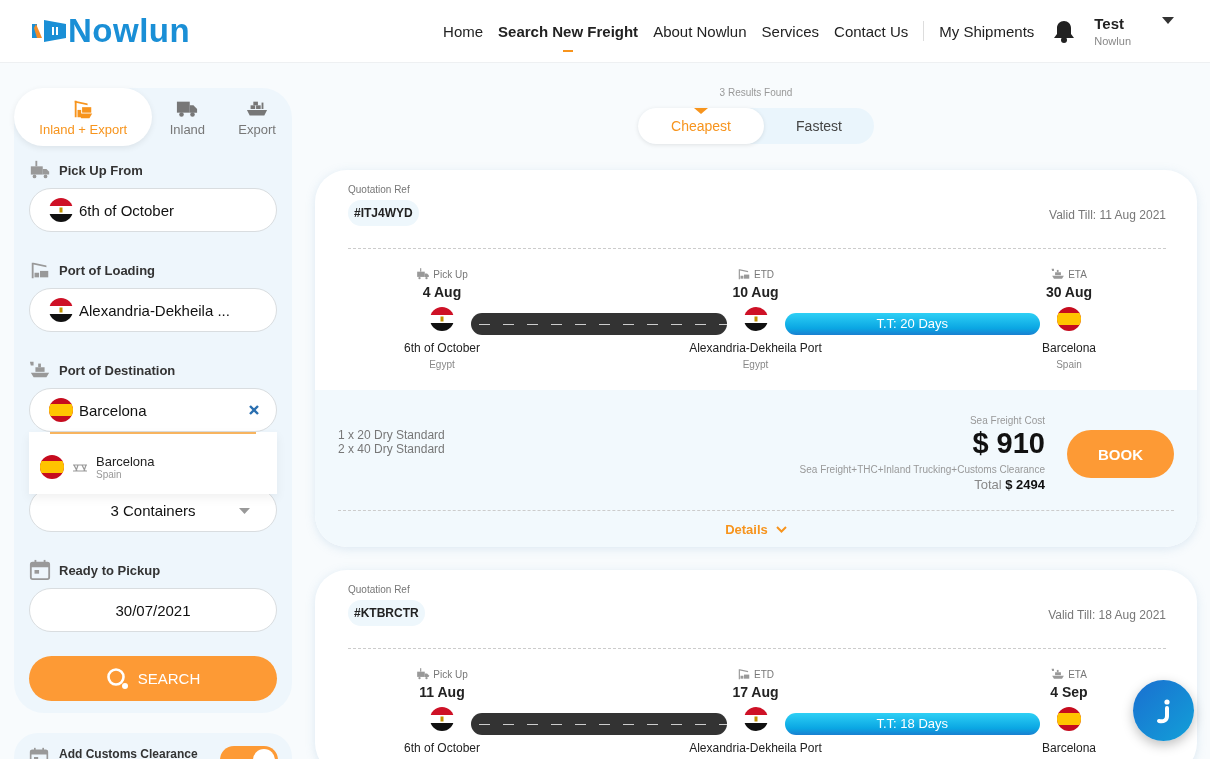 The image size is (1210, 759). Describe the element at coordinates (1008, 443) in the screenshot. I see `price: $ 910` at that location.